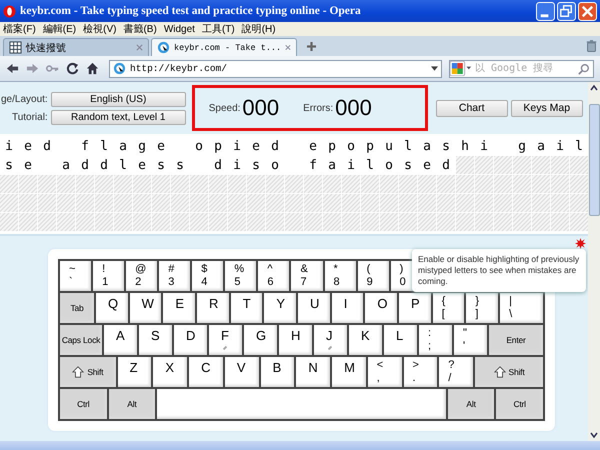 Image resolution: width=600 pixels, height=450 pixels. What do you see at coordinates (72, 68) in the screenshot?
I see `reload-icon` at bounding box center [72, 68].